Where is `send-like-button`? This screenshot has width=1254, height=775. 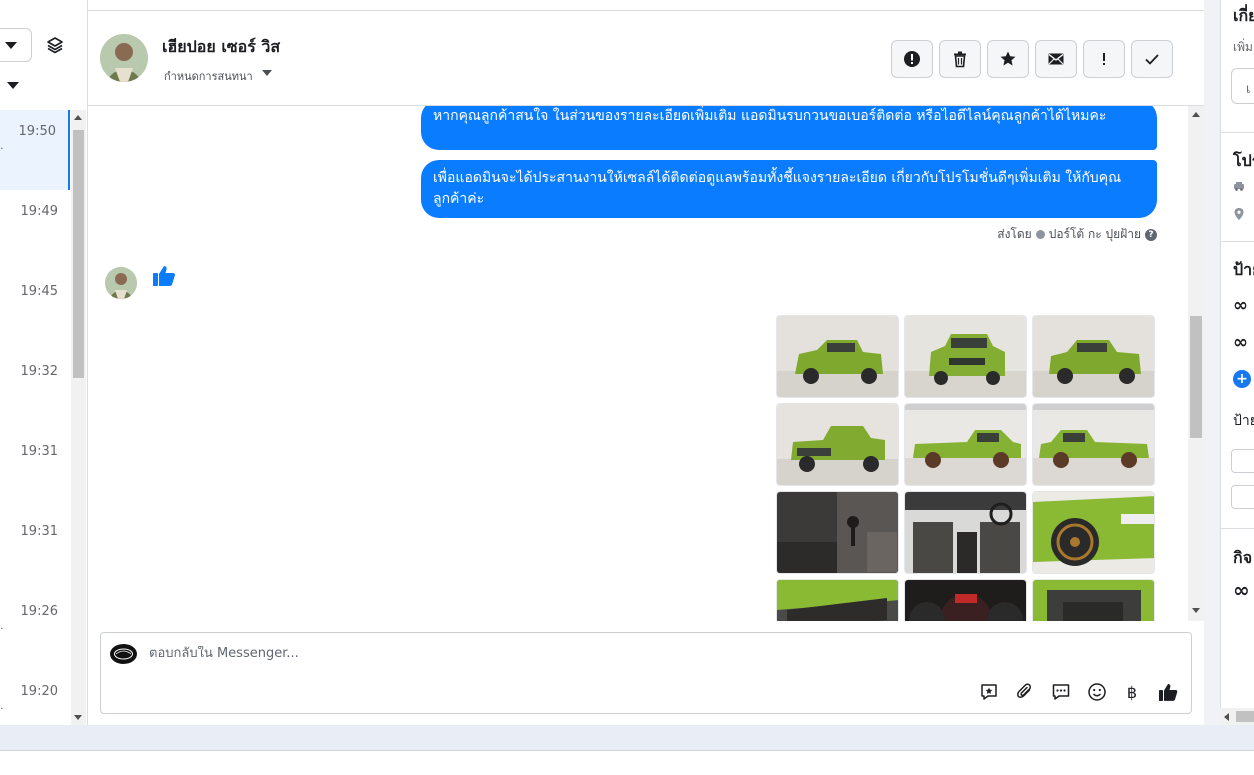 send-like-button is located at coordinates (1168, 692).